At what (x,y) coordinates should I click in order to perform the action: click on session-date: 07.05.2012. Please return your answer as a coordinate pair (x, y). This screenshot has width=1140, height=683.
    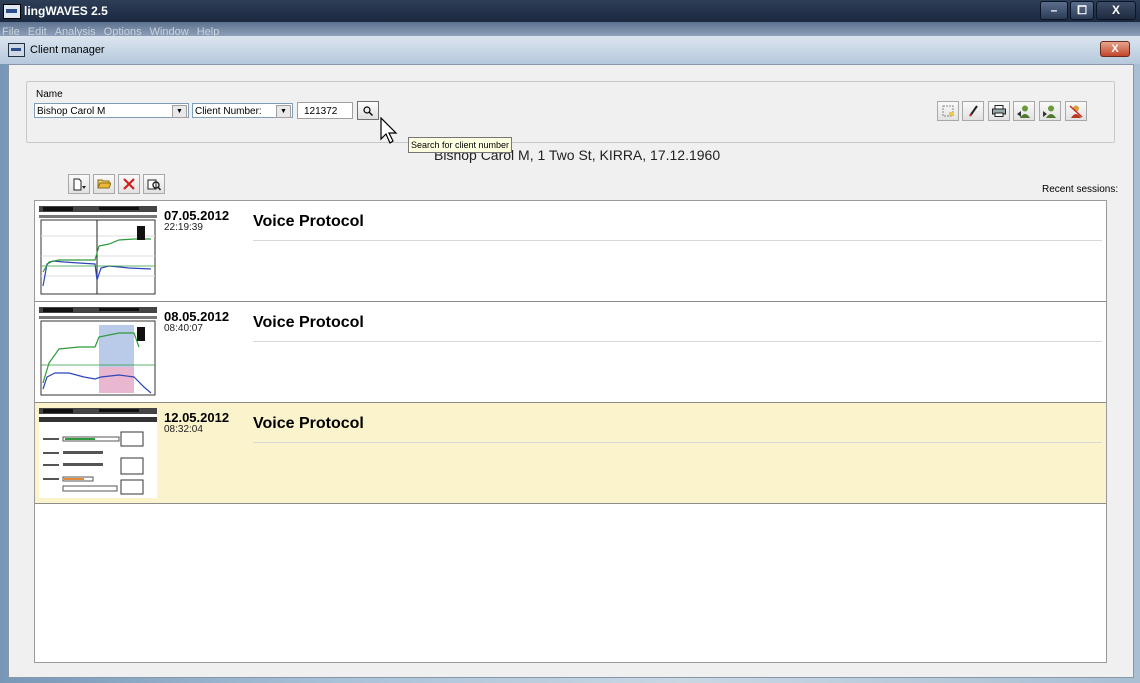
    Looking at the image, I should click on (197, 215).